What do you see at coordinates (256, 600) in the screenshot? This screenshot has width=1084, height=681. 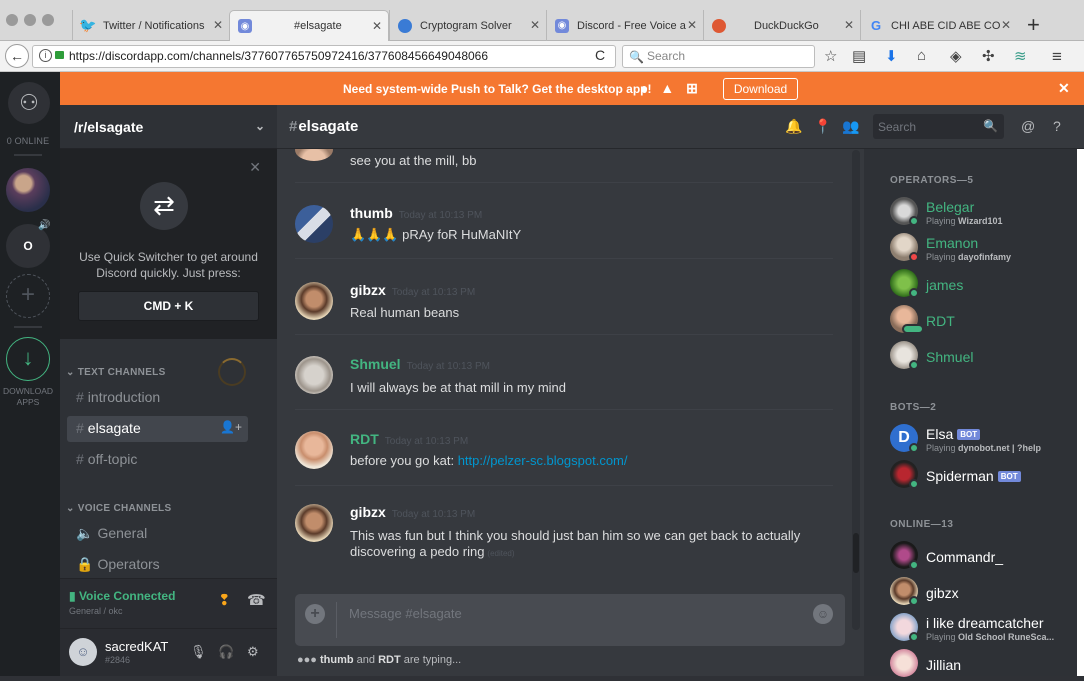 I see `disconnect-icon: ☎` at bounding box center [256, 600].